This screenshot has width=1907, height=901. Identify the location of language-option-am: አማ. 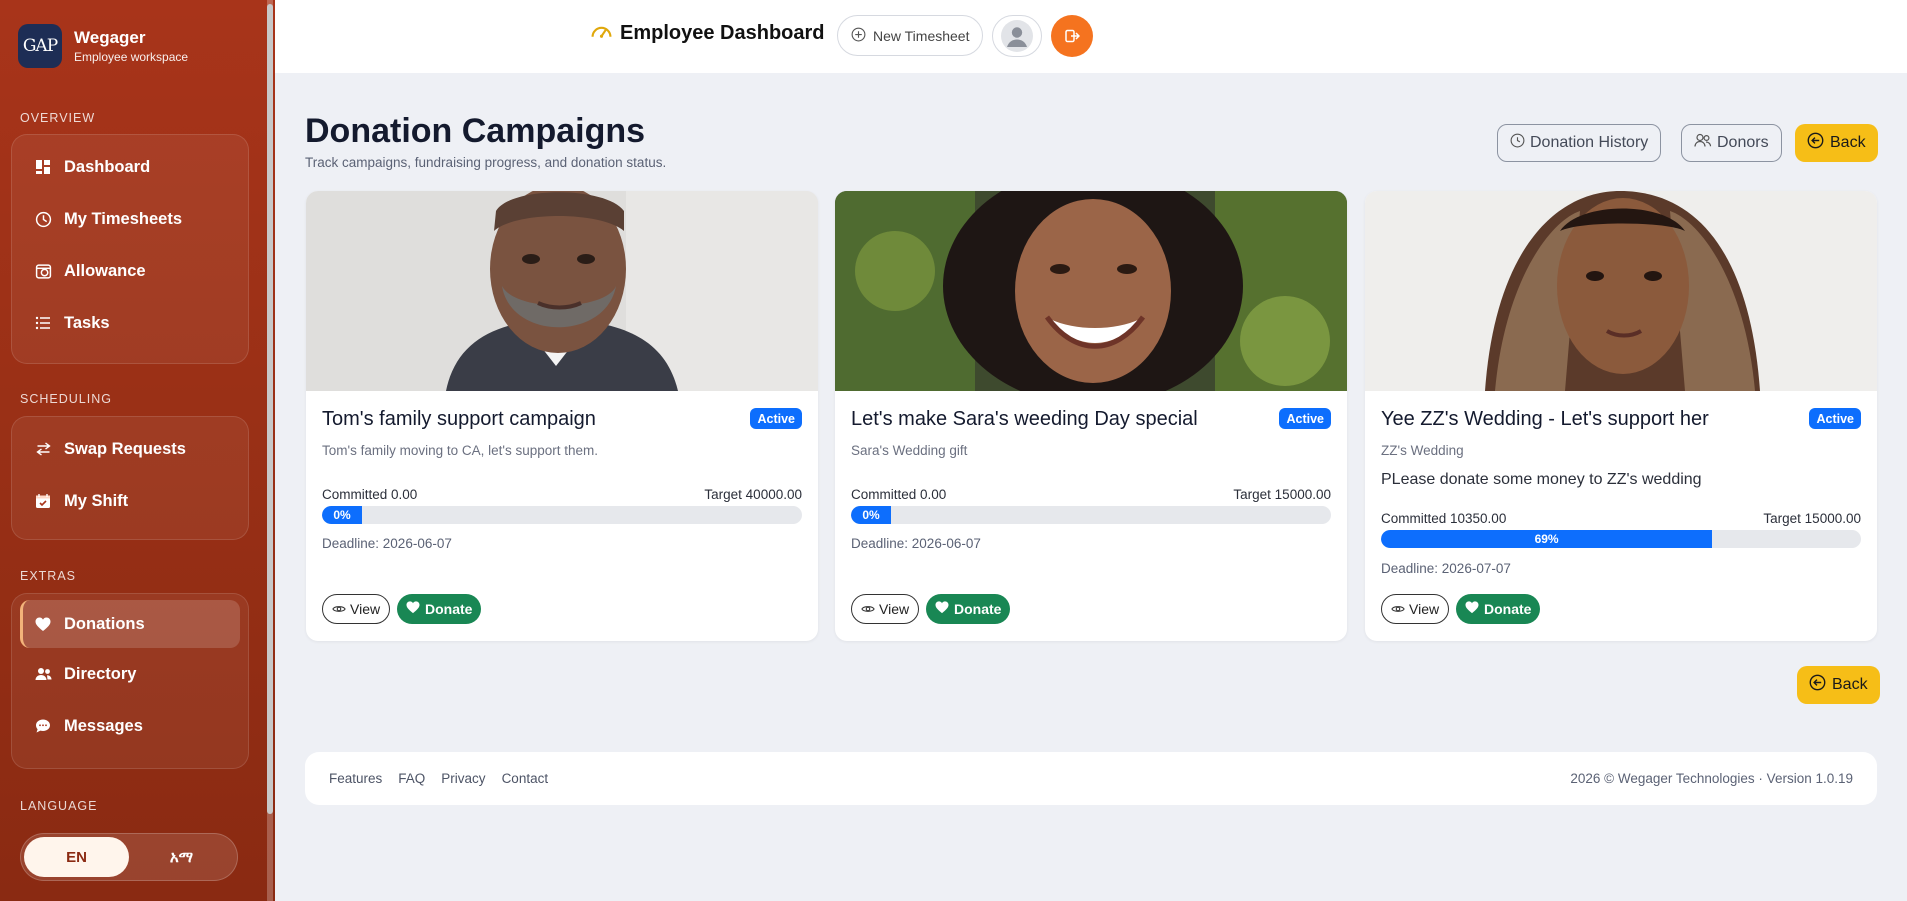
(181, 857).